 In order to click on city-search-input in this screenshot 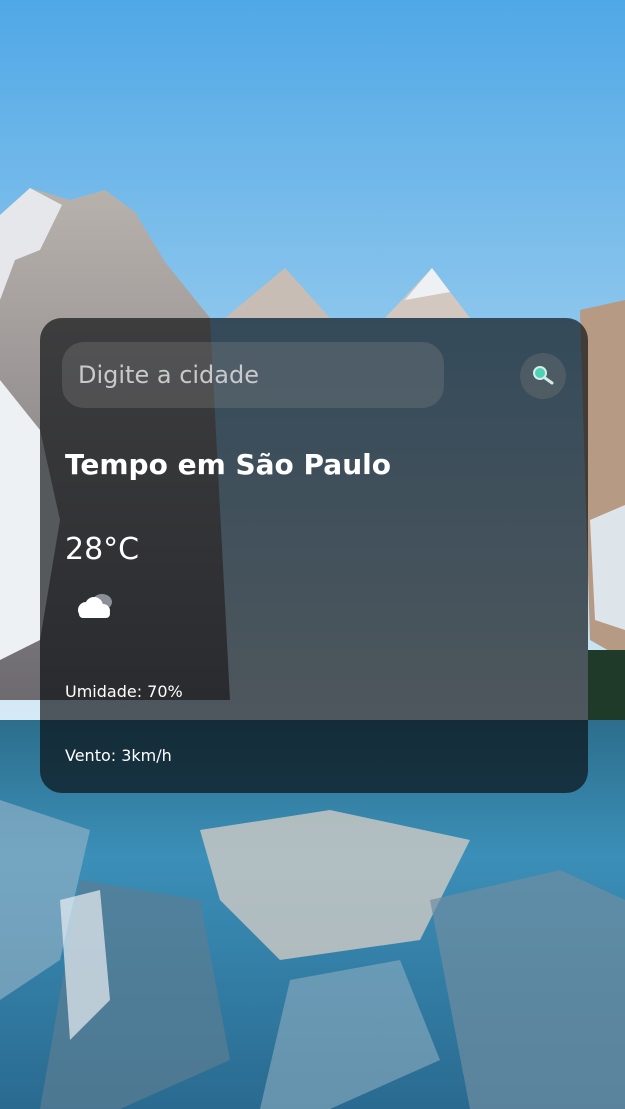, I will do `click(253, 375)`.